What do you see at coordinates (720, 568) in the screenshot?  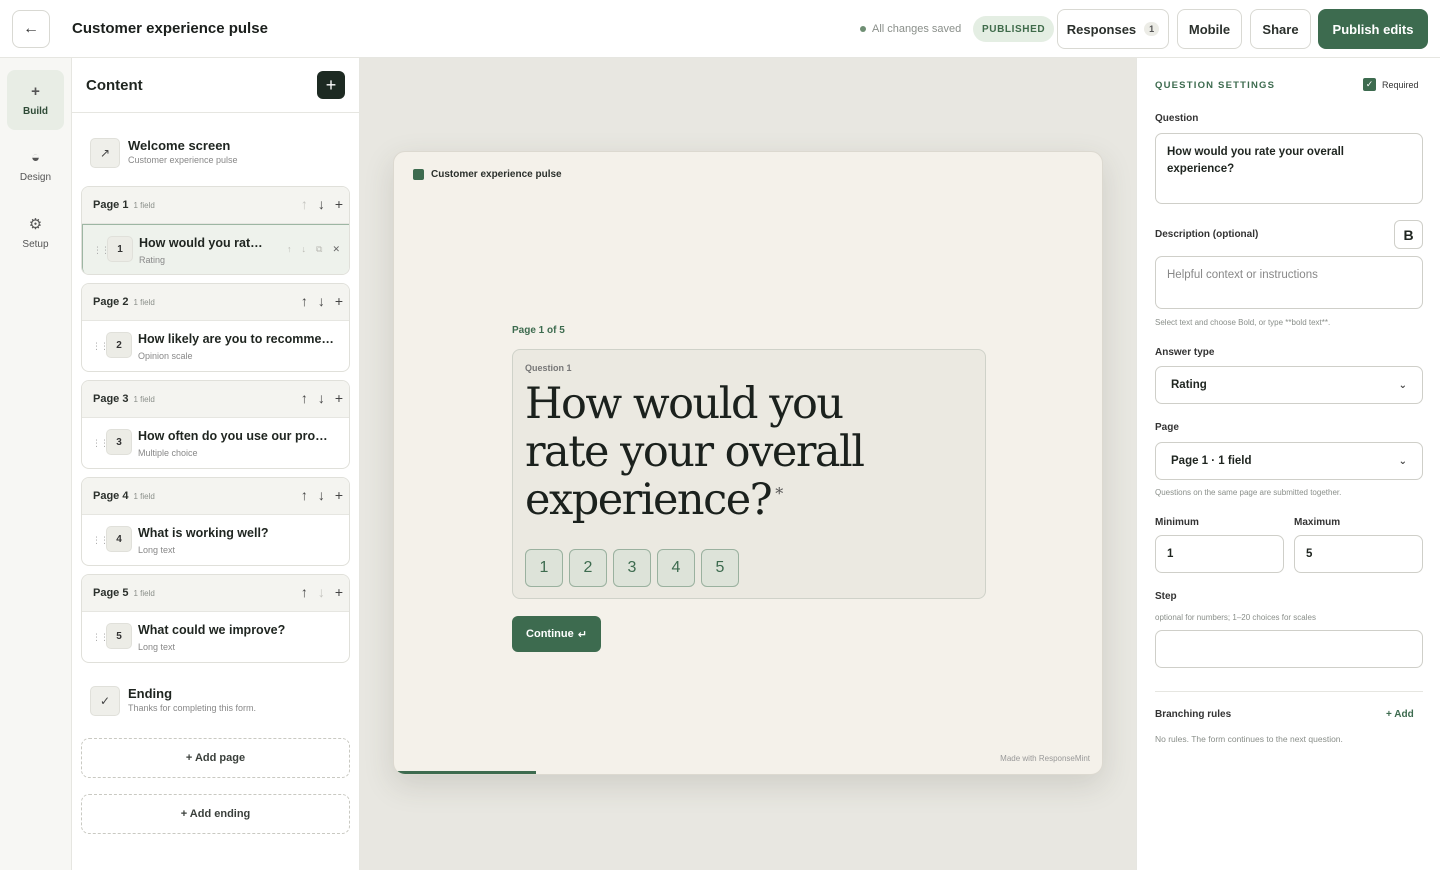 I see `rating-option: 5` at bounding box center [720, 568].